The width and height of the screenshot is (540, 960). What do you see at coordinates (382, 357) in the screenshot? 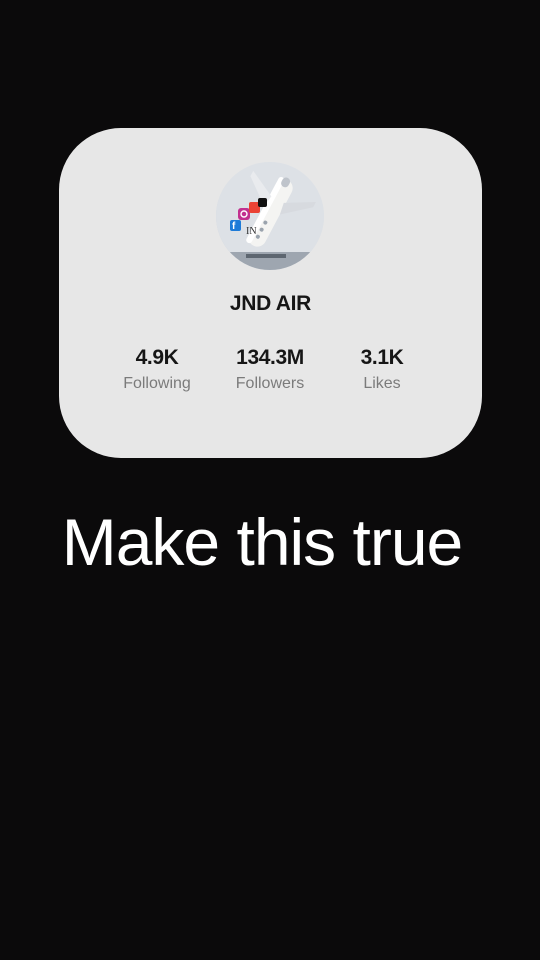
I see `stat-likes-value: 3.1K` at bounding box center [382, 357].